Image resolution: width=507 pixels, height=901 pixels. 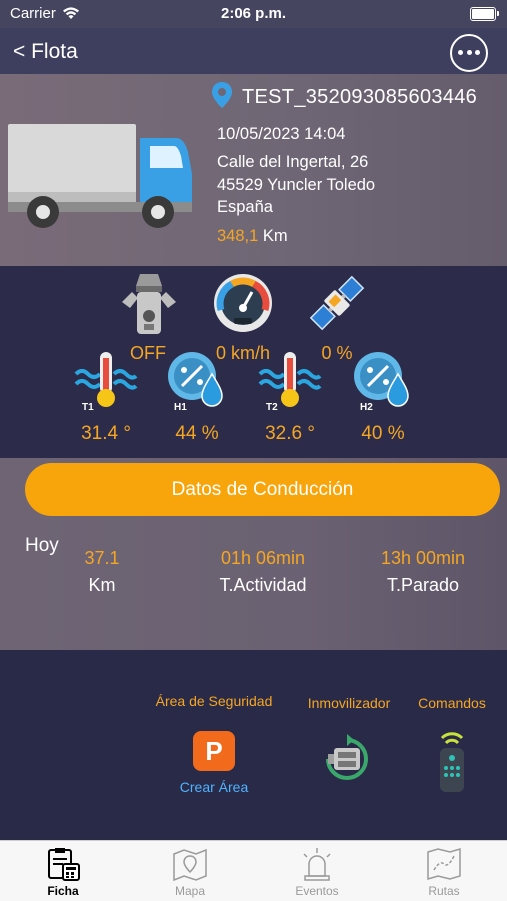 What do you see at coordinates (102, 585) in the screenshot?
I see `distance-label: Km` at bounding box center [102, 585].